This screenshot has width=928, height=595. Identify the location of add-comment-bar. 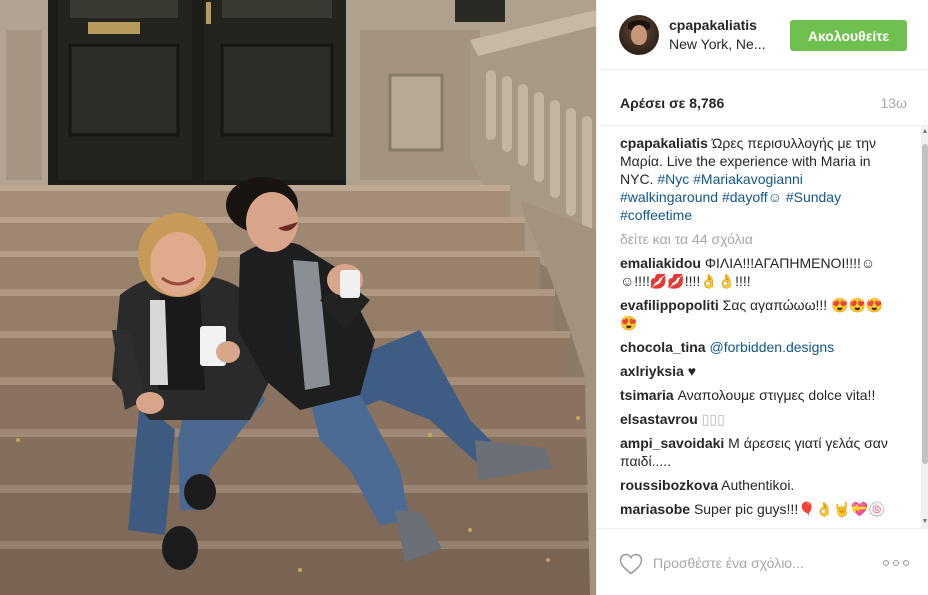
(762, 561).